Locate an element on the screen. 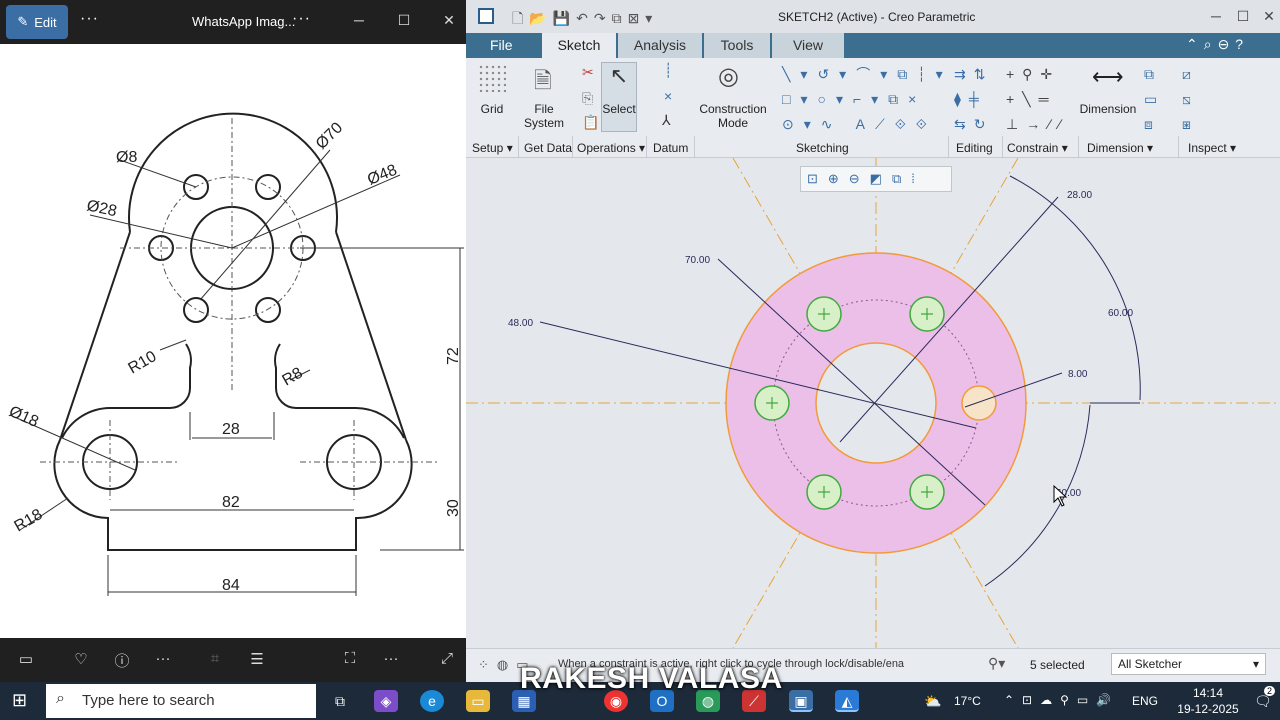 Image resolution: width=1280 pixels, height=720 pixels. filmstrip-icon: ▭ is located at coordinates (26, 659).